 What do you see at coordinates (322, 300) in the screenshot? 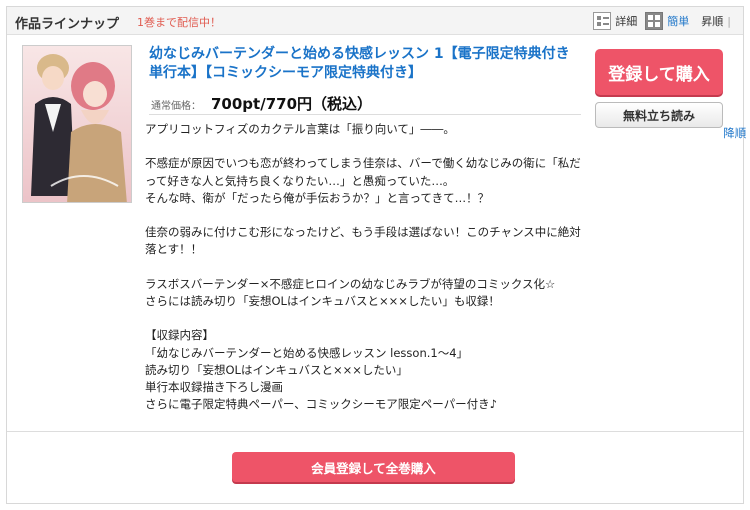
I see `description-line: さらには読み切り「妄想OLはインキュバスと×××したい」も収録！` at bounding box center [322, 300].